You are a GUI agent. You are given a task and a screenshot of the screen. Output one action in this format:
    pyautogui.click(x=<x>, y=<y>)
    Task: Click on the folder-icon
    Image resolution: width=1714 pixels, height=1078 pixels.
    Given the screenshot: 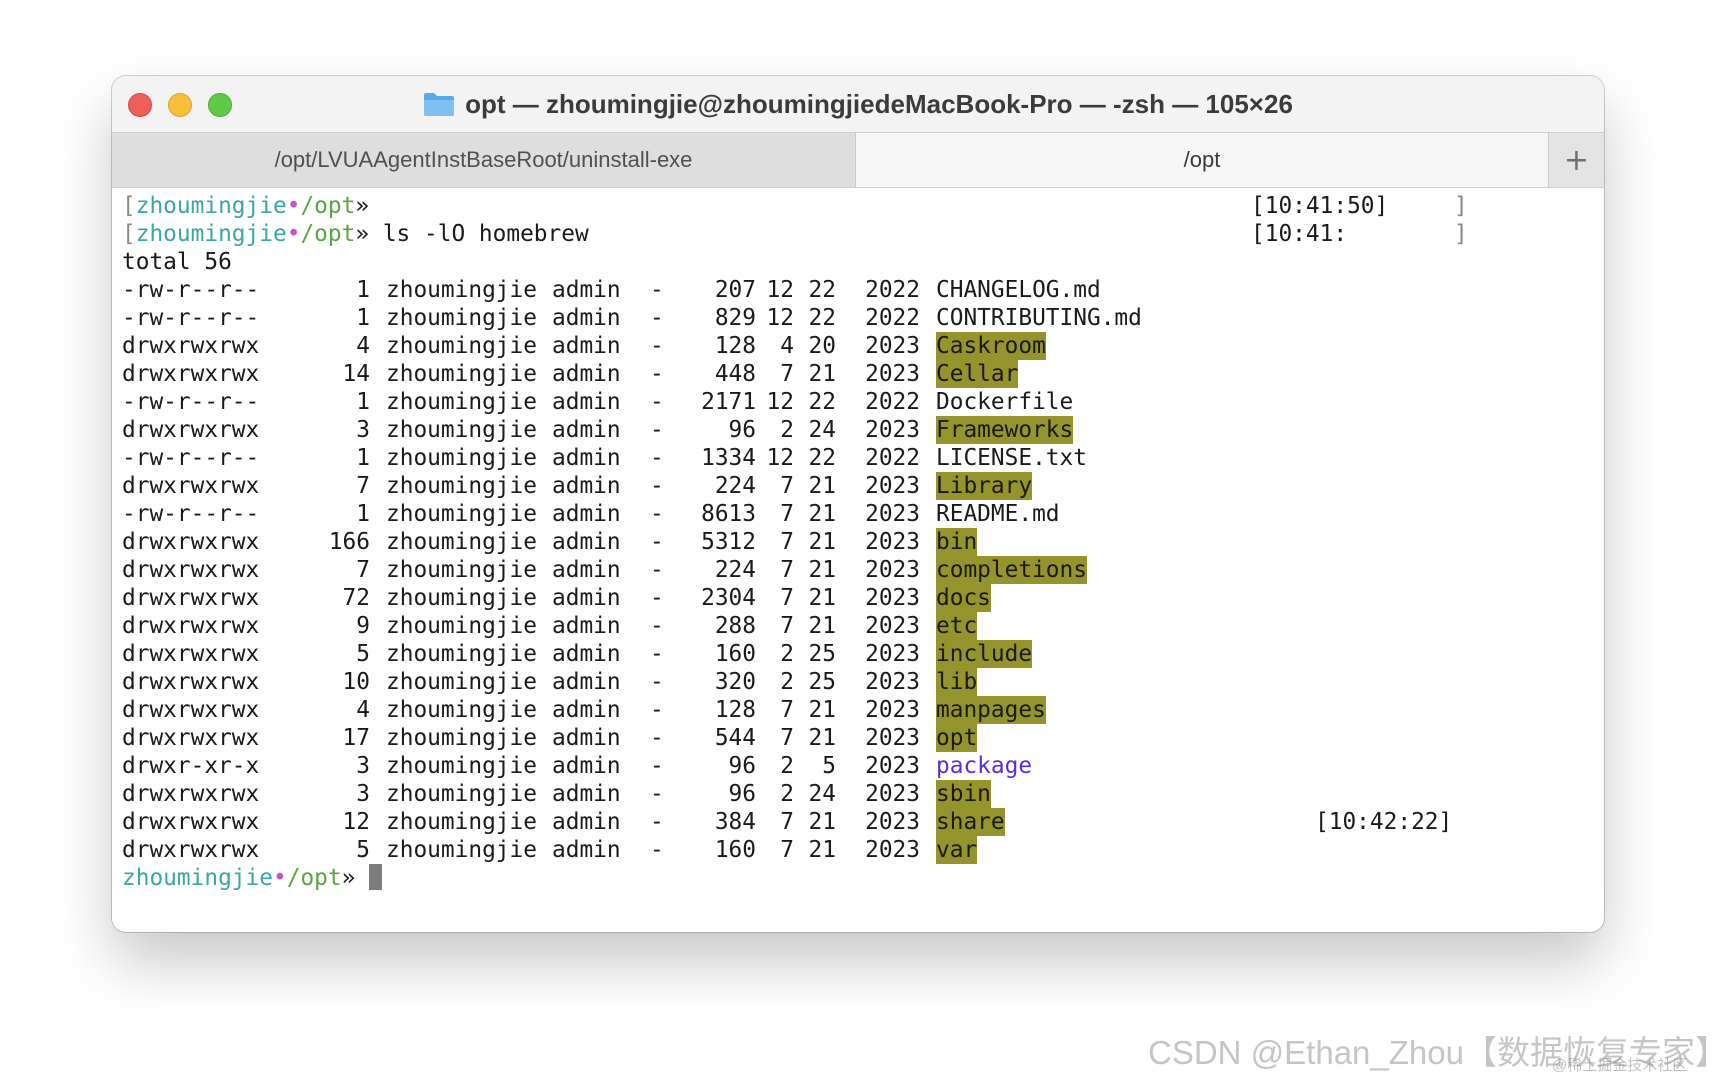 What is the action you would take?
    pyautogui.click(x=439, y=104)
    